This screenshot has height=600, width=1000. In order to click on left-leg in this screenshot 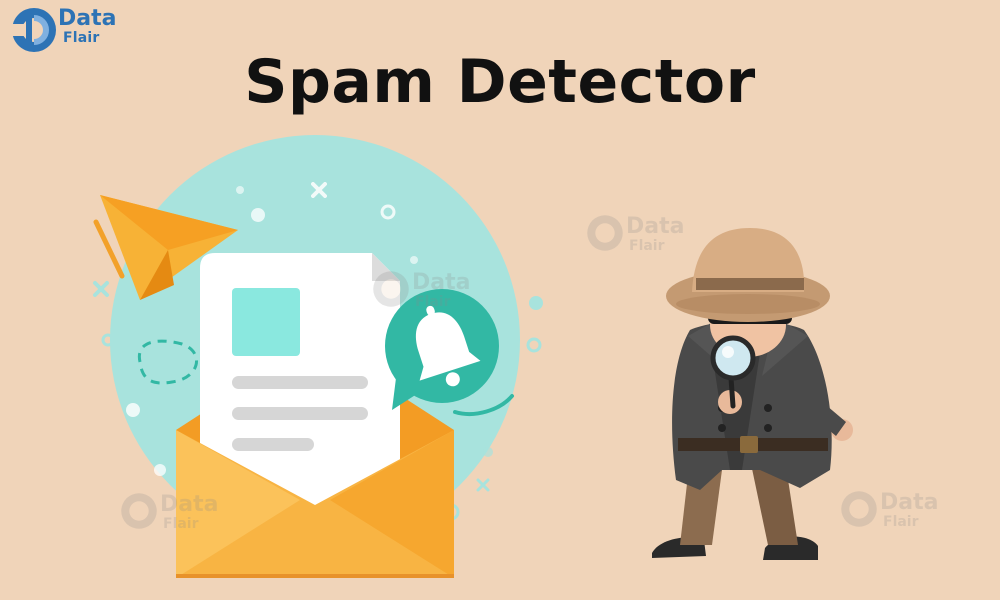, I will do `click(703, 492)`.